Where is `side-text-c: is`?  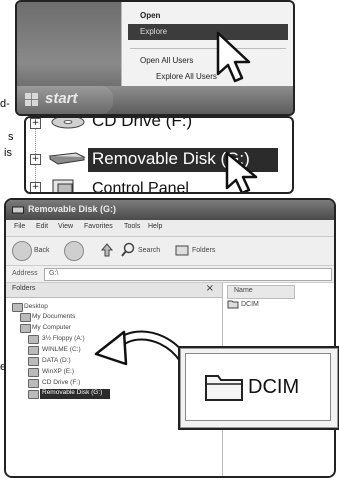 side-text-c: is is located at coordinates (8, 153).